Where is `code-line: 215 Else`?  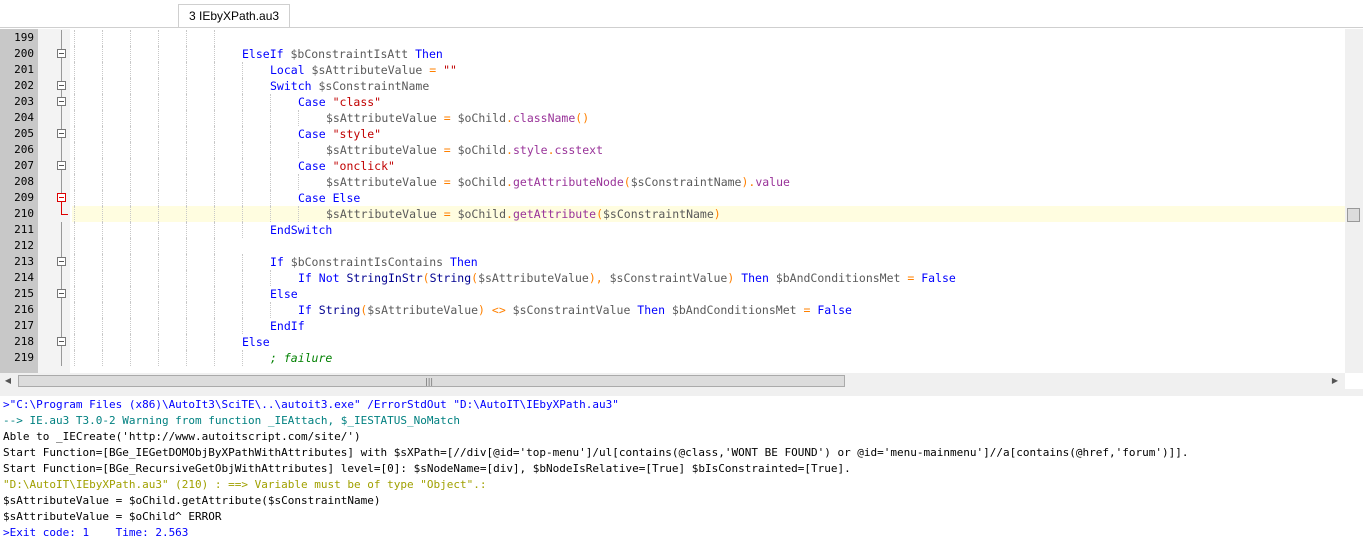 code-line: 215 Else is located at coordinates (672, 294).